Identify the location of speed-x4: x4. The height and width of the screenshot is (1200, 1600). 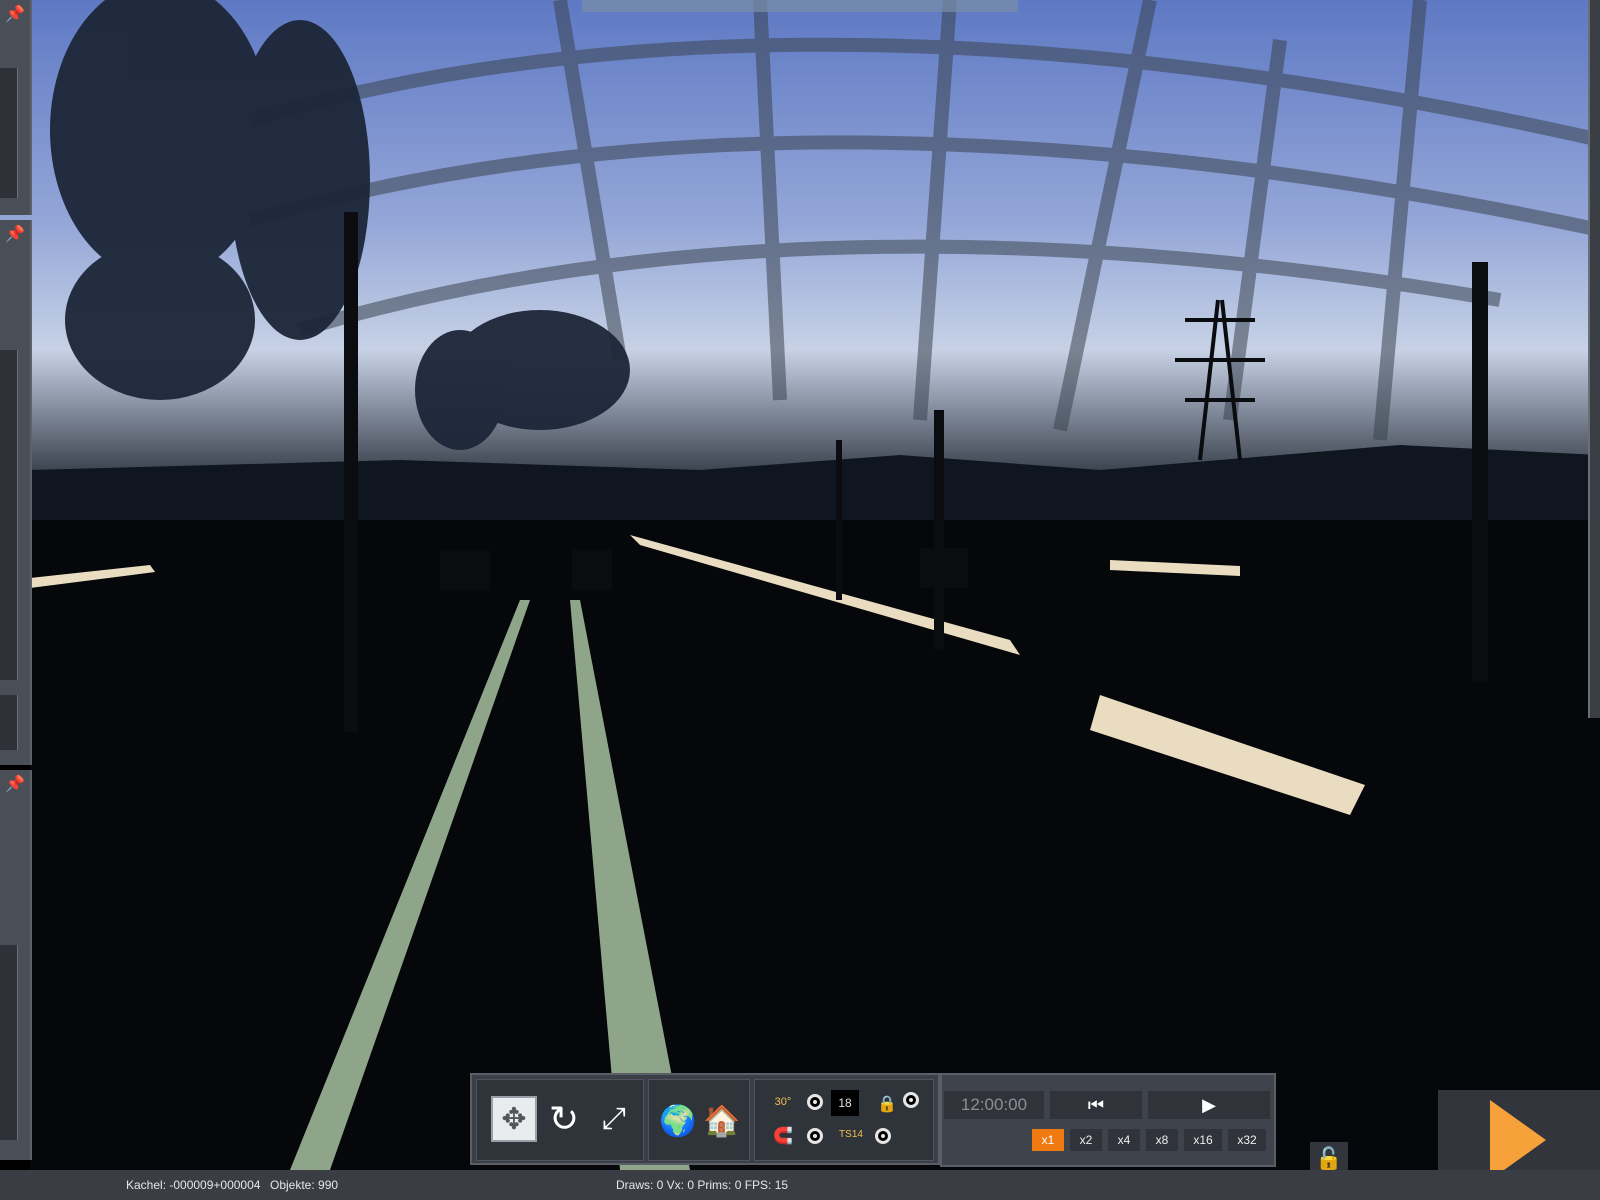
(1124, 1140).